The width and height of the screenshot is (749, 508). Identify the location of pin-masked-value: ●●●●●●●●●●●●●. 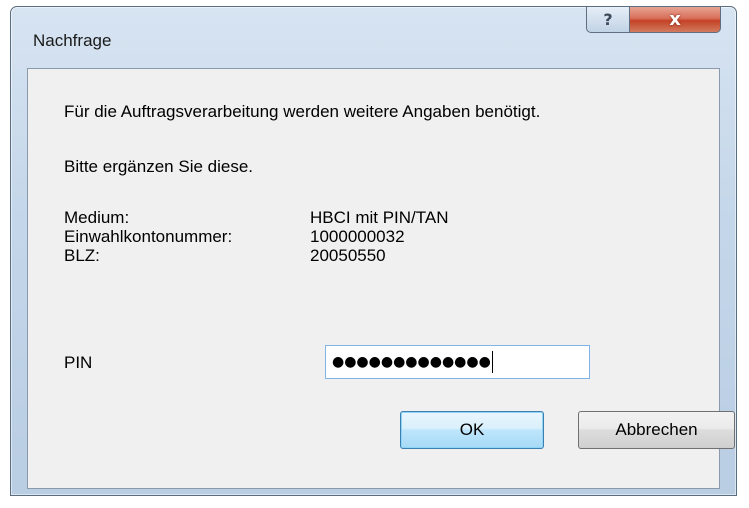
(411, 362).